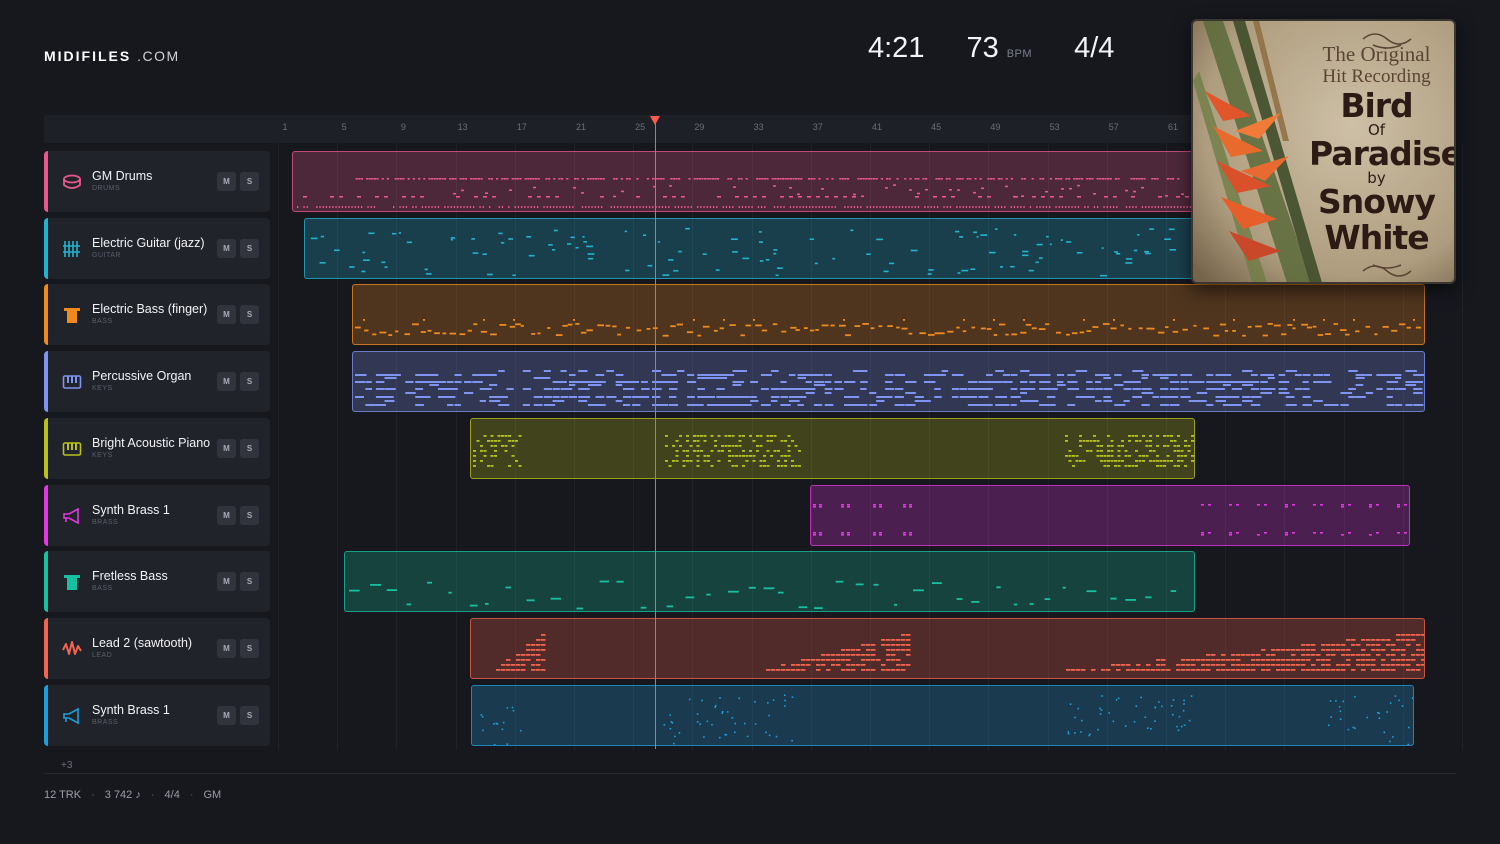 Image resolution: width=1500 pixels, height=844 pixels. I want to click on track-header: Electric Bass (finger) BASS M S, so click(157, 315).